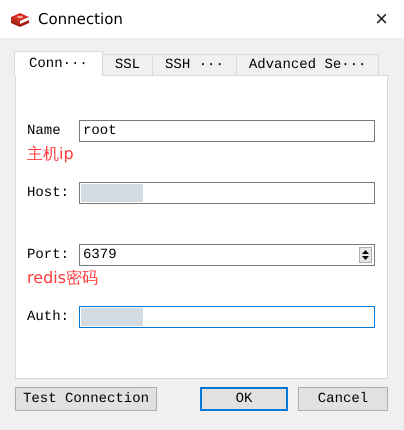 The width and height of the screenshot is (404, 430). Describe the element at coordinates (58, 63) in the screenshot. I see `tab: Conn···` at that location.